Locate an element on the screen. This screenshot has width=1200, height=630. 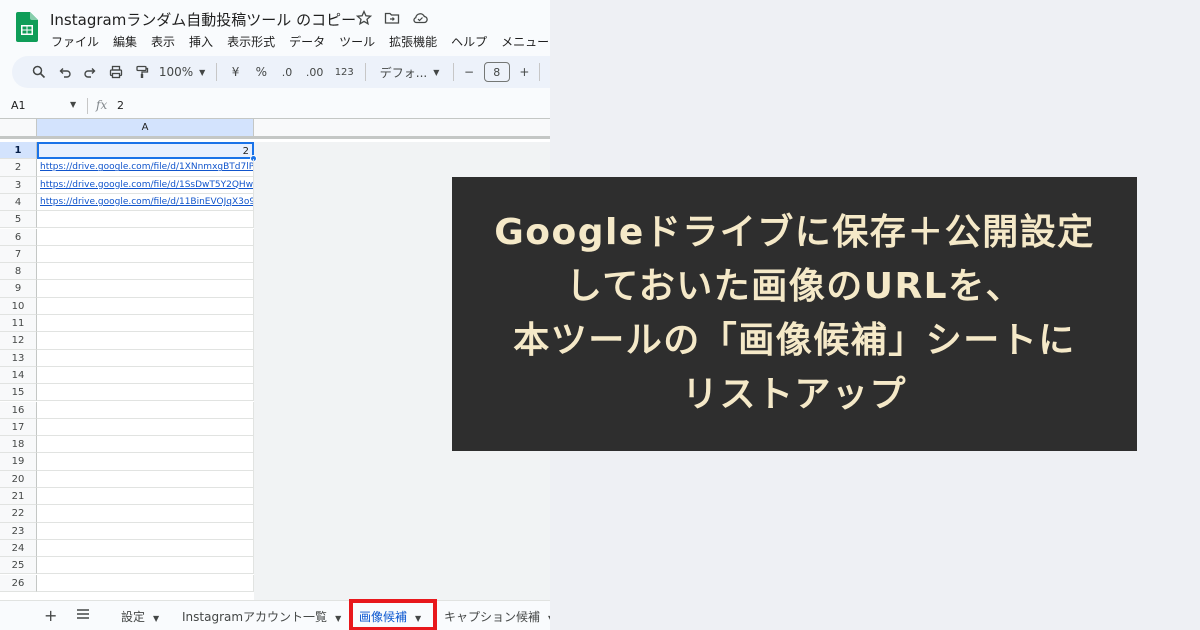
bold-button: B is located at coordinates (548, 72).